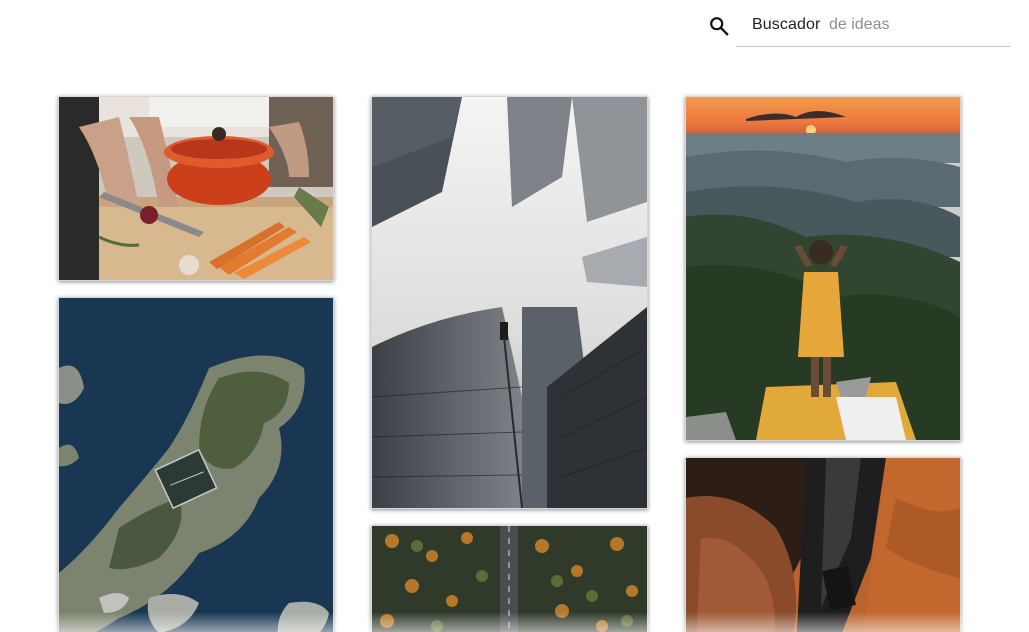 This screenshot has width=1029, height=632. I want to click on sunset-mountain-photo, so click(823, 268).